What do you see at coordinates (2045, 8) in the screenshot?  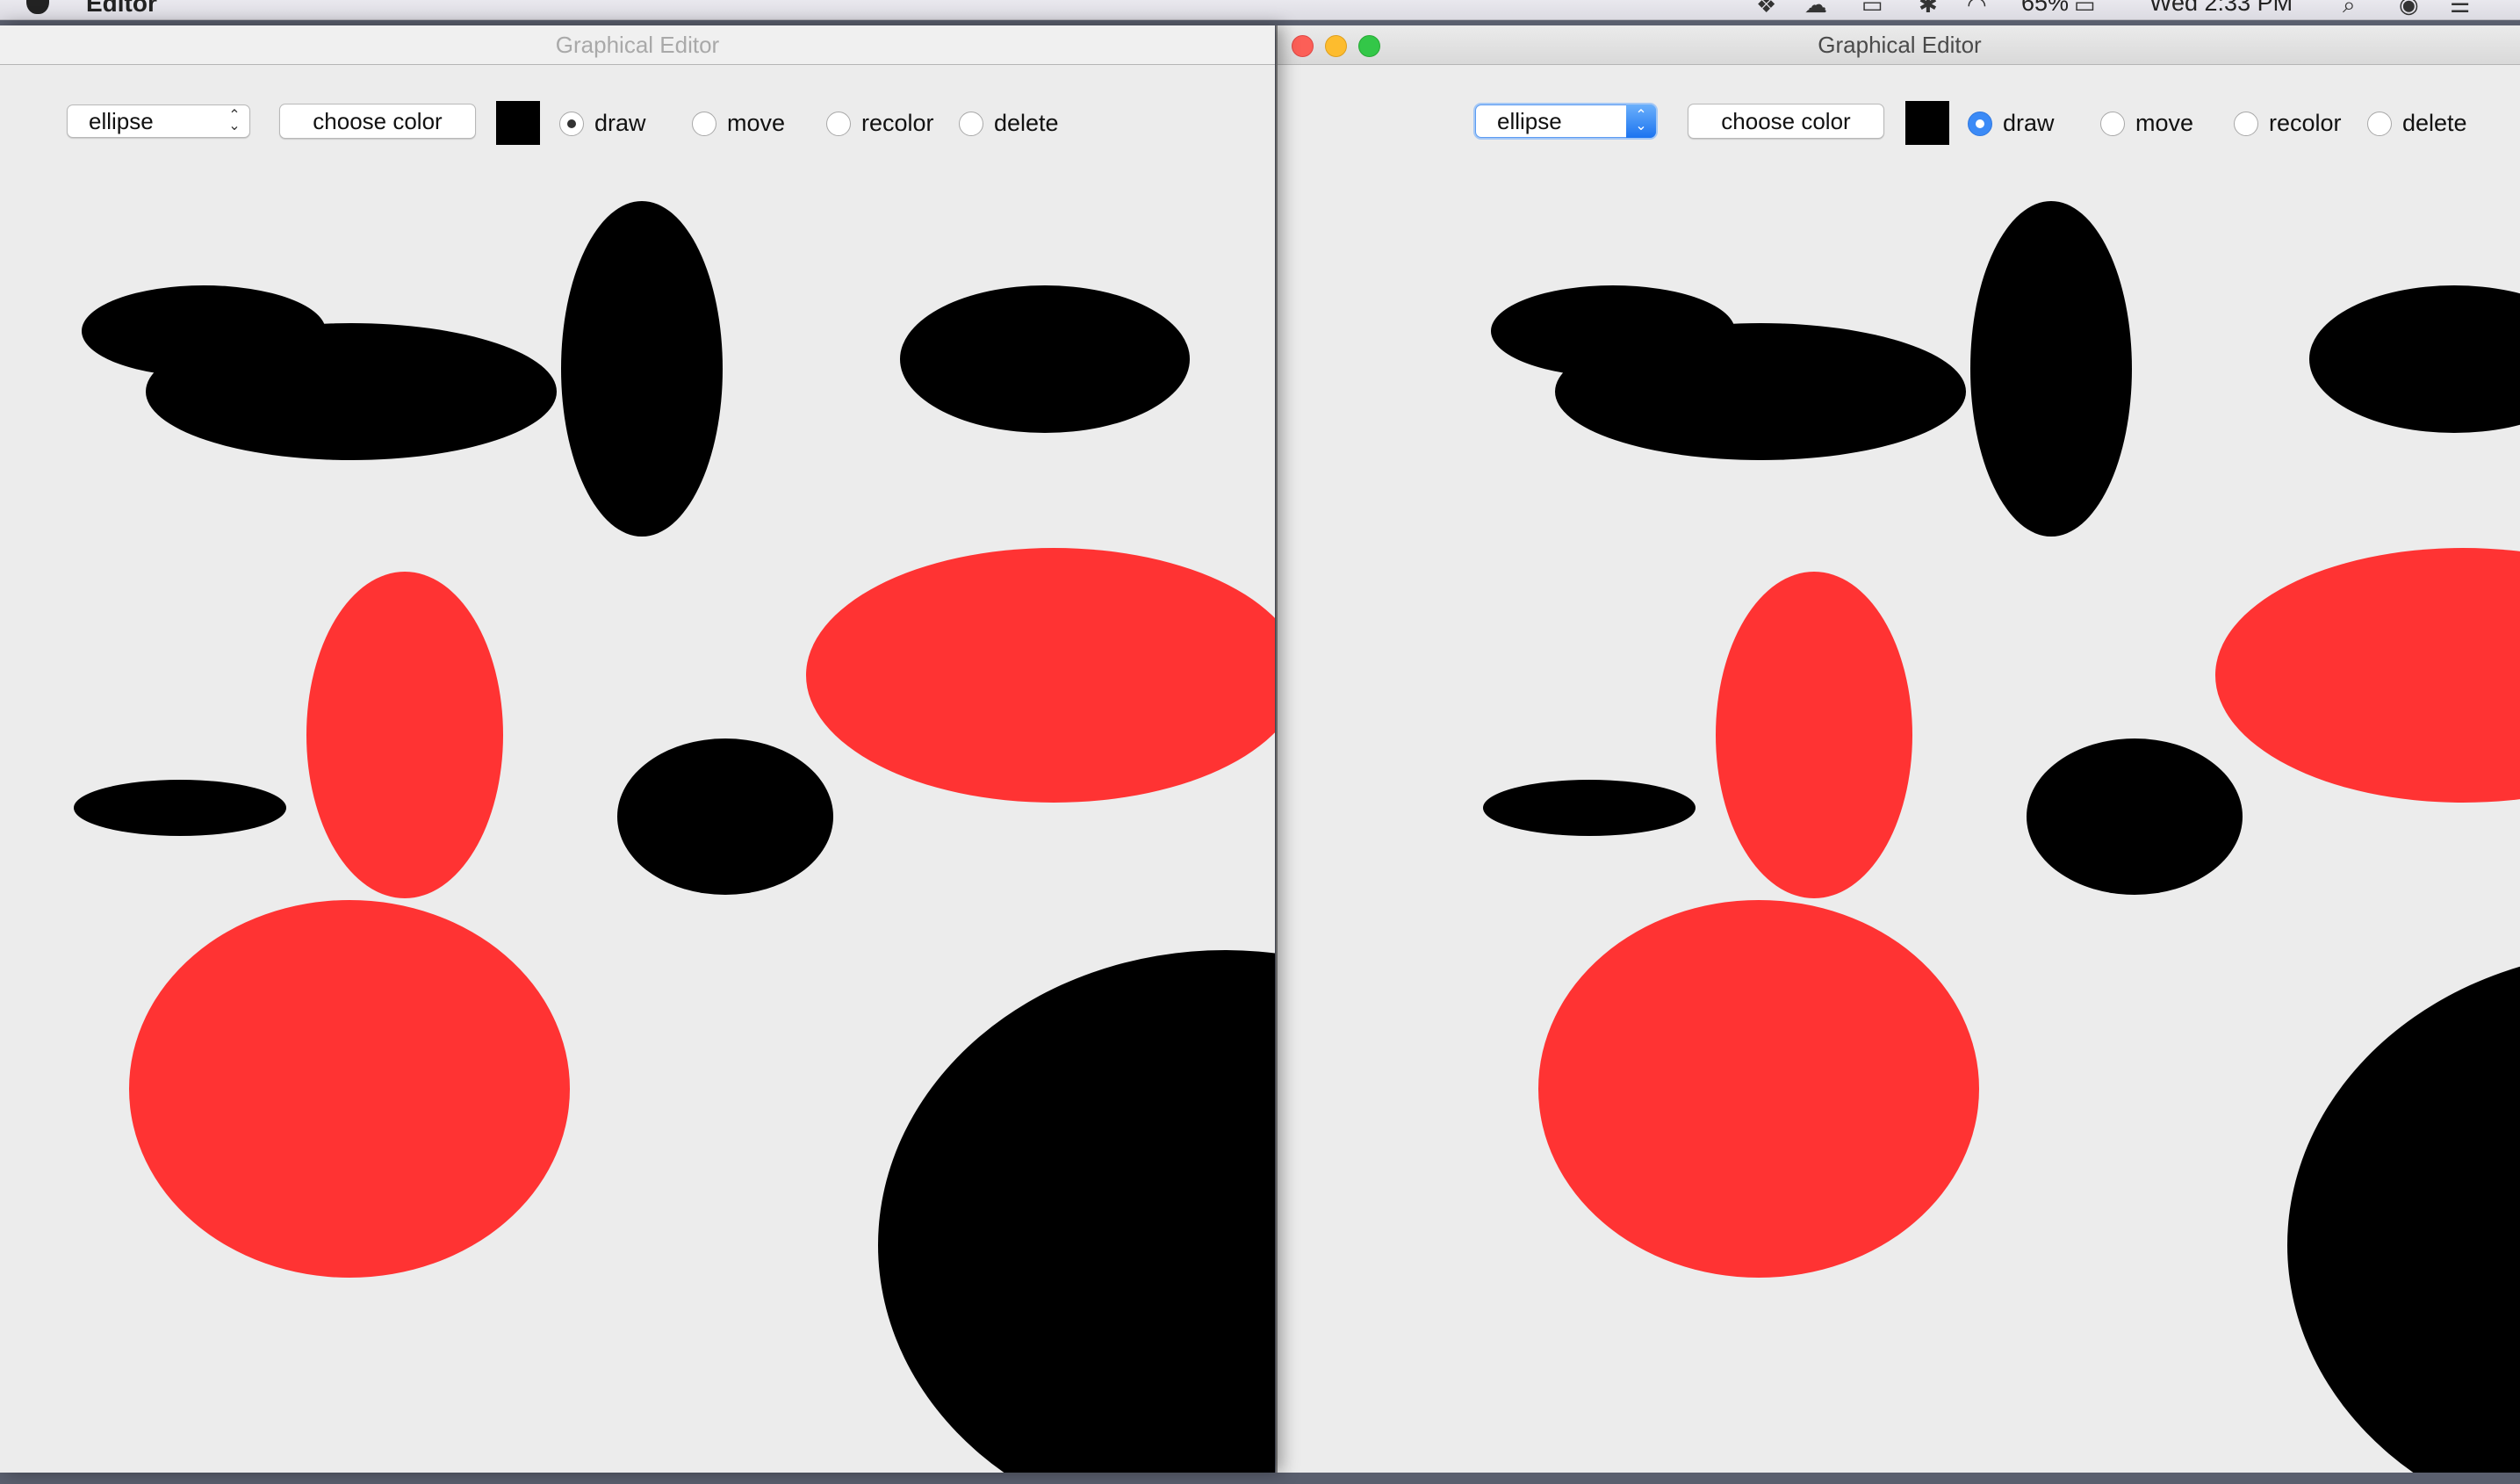 I see `battery-percent: 65%` at bounding box center [2045, 8].